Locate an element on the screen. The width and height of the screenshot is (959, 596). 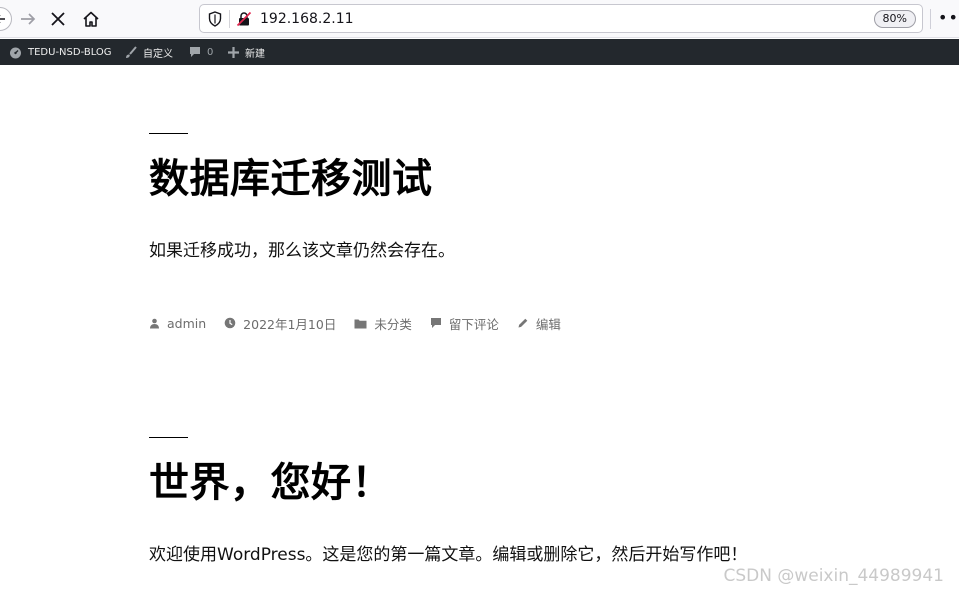
insecure-lock-icon is located at coordinates (244, 19).